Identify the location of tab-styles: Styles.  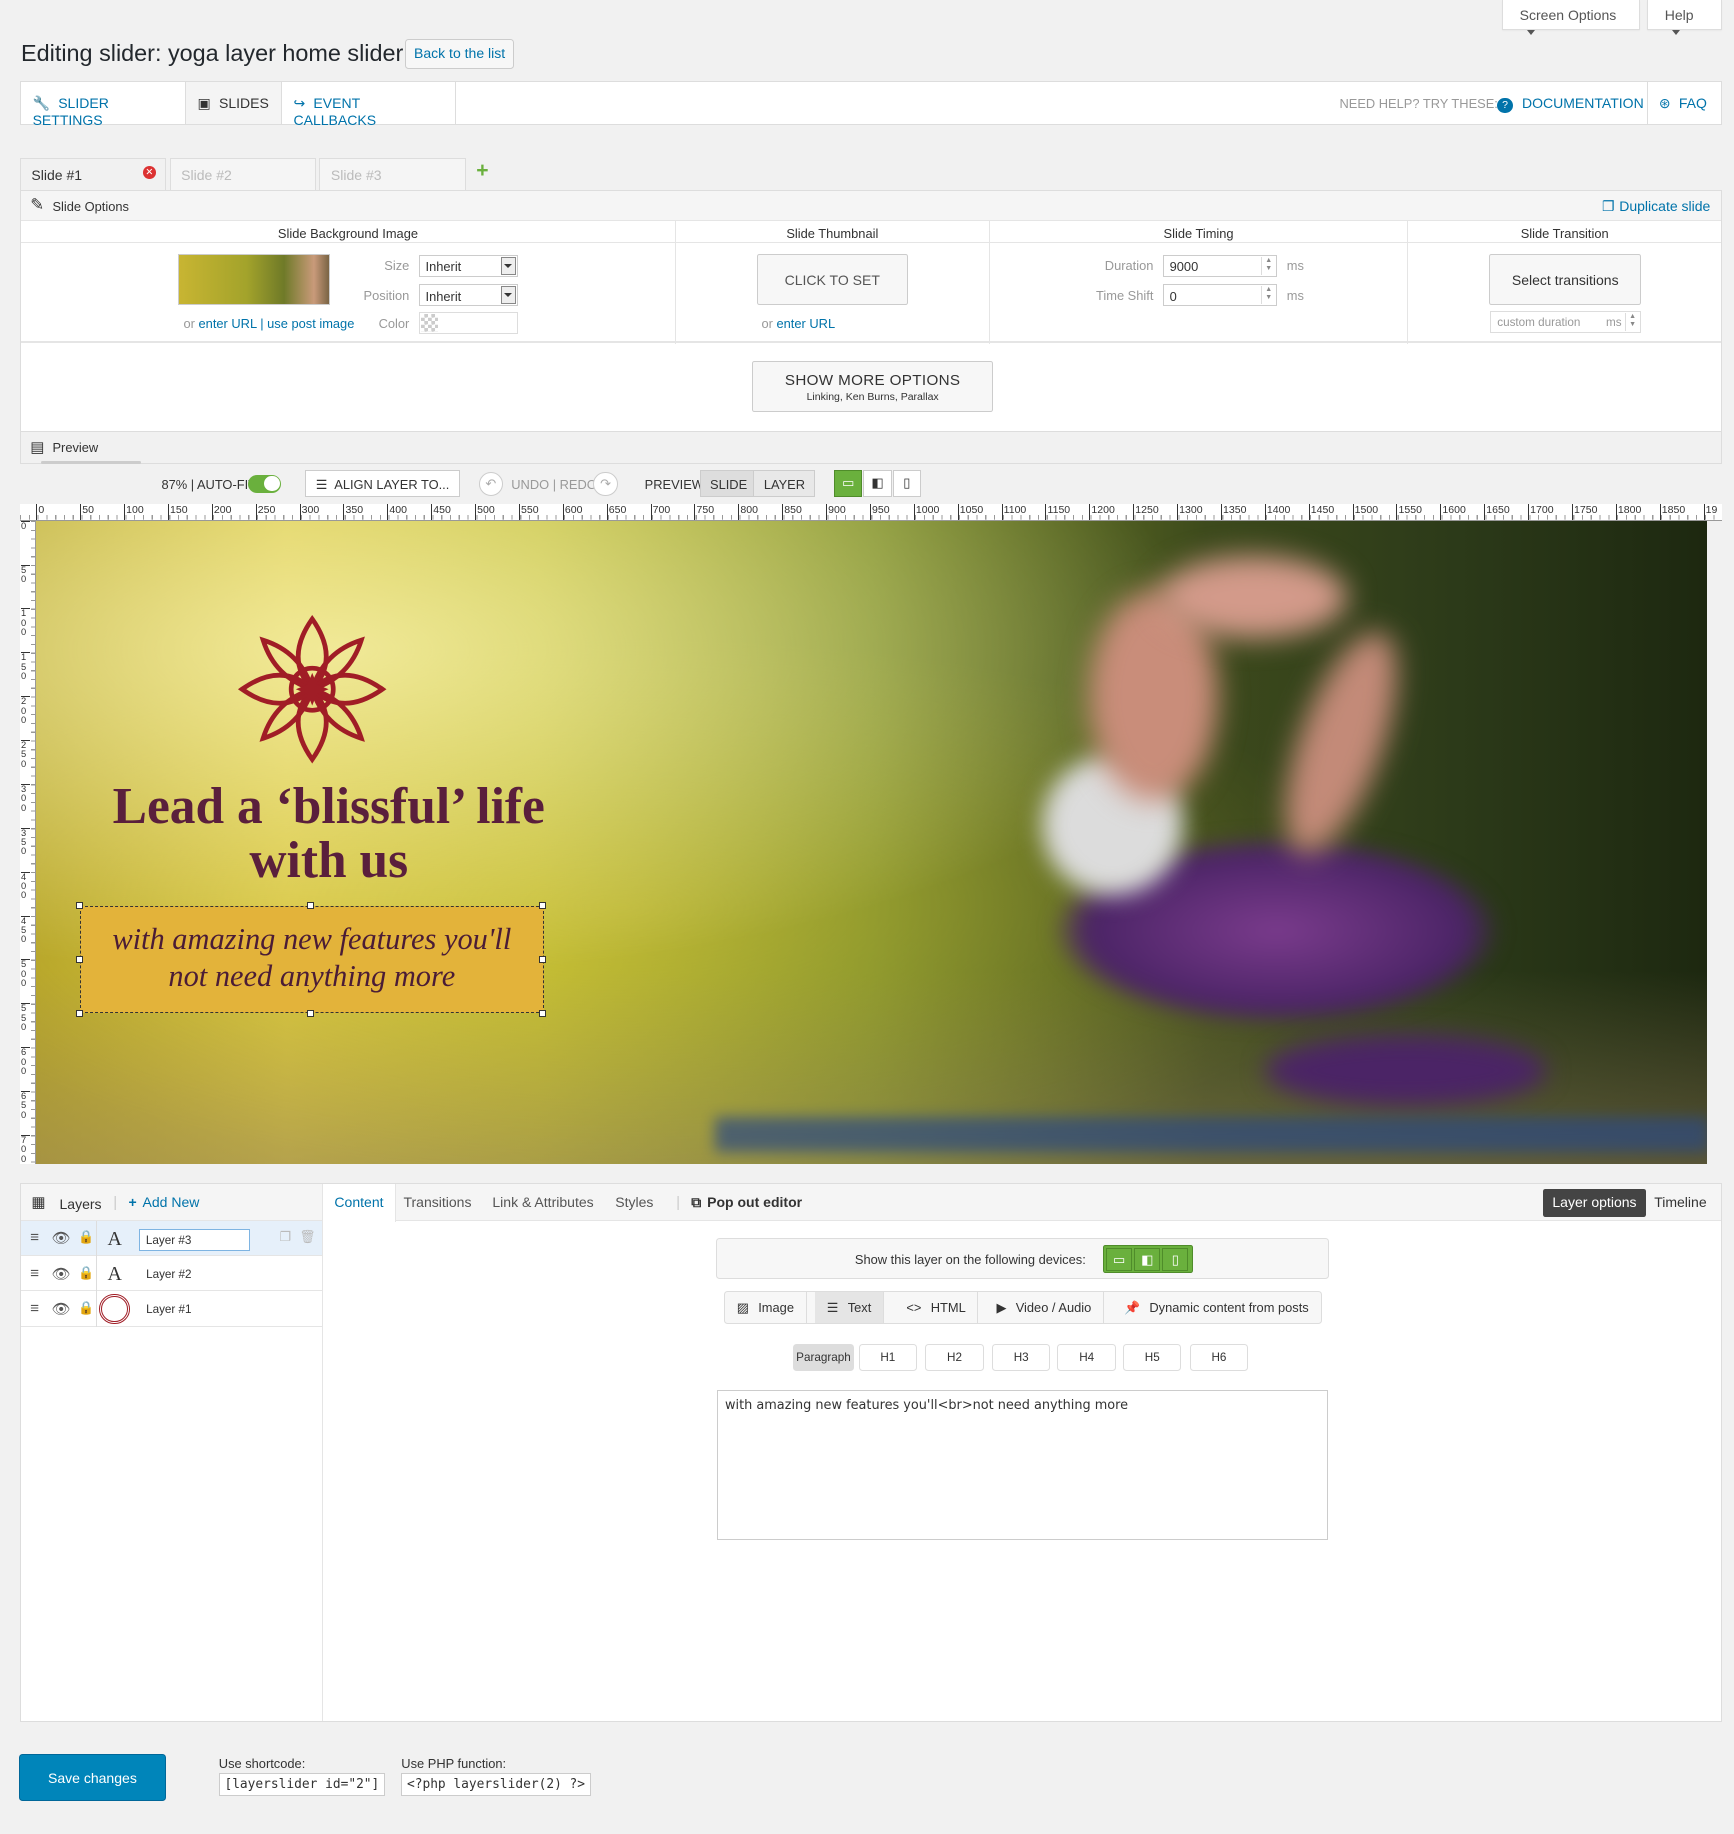
(635, 1202).